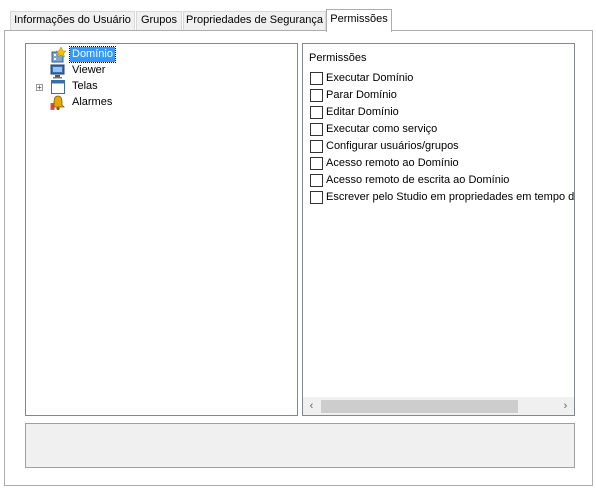 The height and width of the screenshot is (489, 596). I want to click on tab-permissions: Permissões, so click(359, 20).